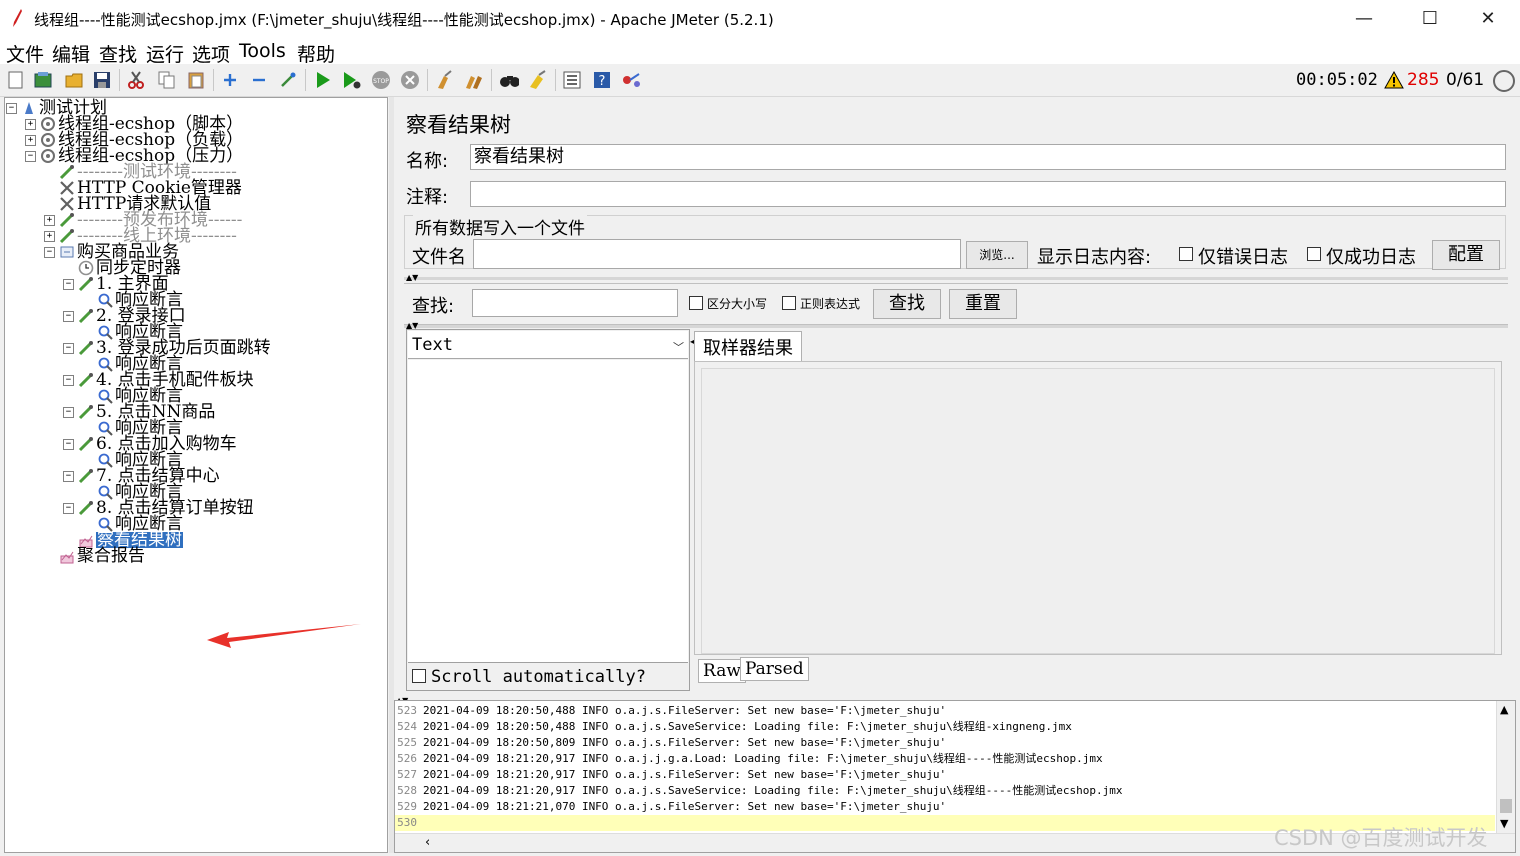  I want to click on filename-field, so click(717, 254).